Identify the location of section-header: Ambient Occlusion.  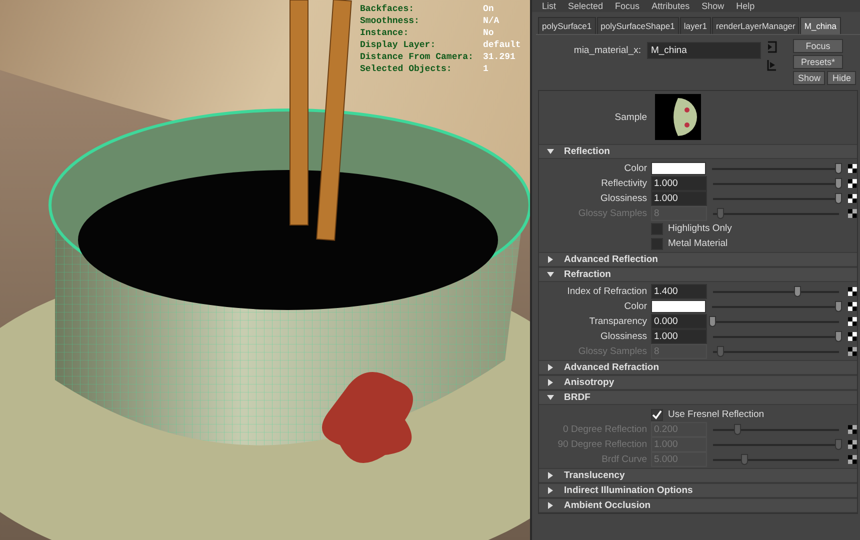
(698, 505).